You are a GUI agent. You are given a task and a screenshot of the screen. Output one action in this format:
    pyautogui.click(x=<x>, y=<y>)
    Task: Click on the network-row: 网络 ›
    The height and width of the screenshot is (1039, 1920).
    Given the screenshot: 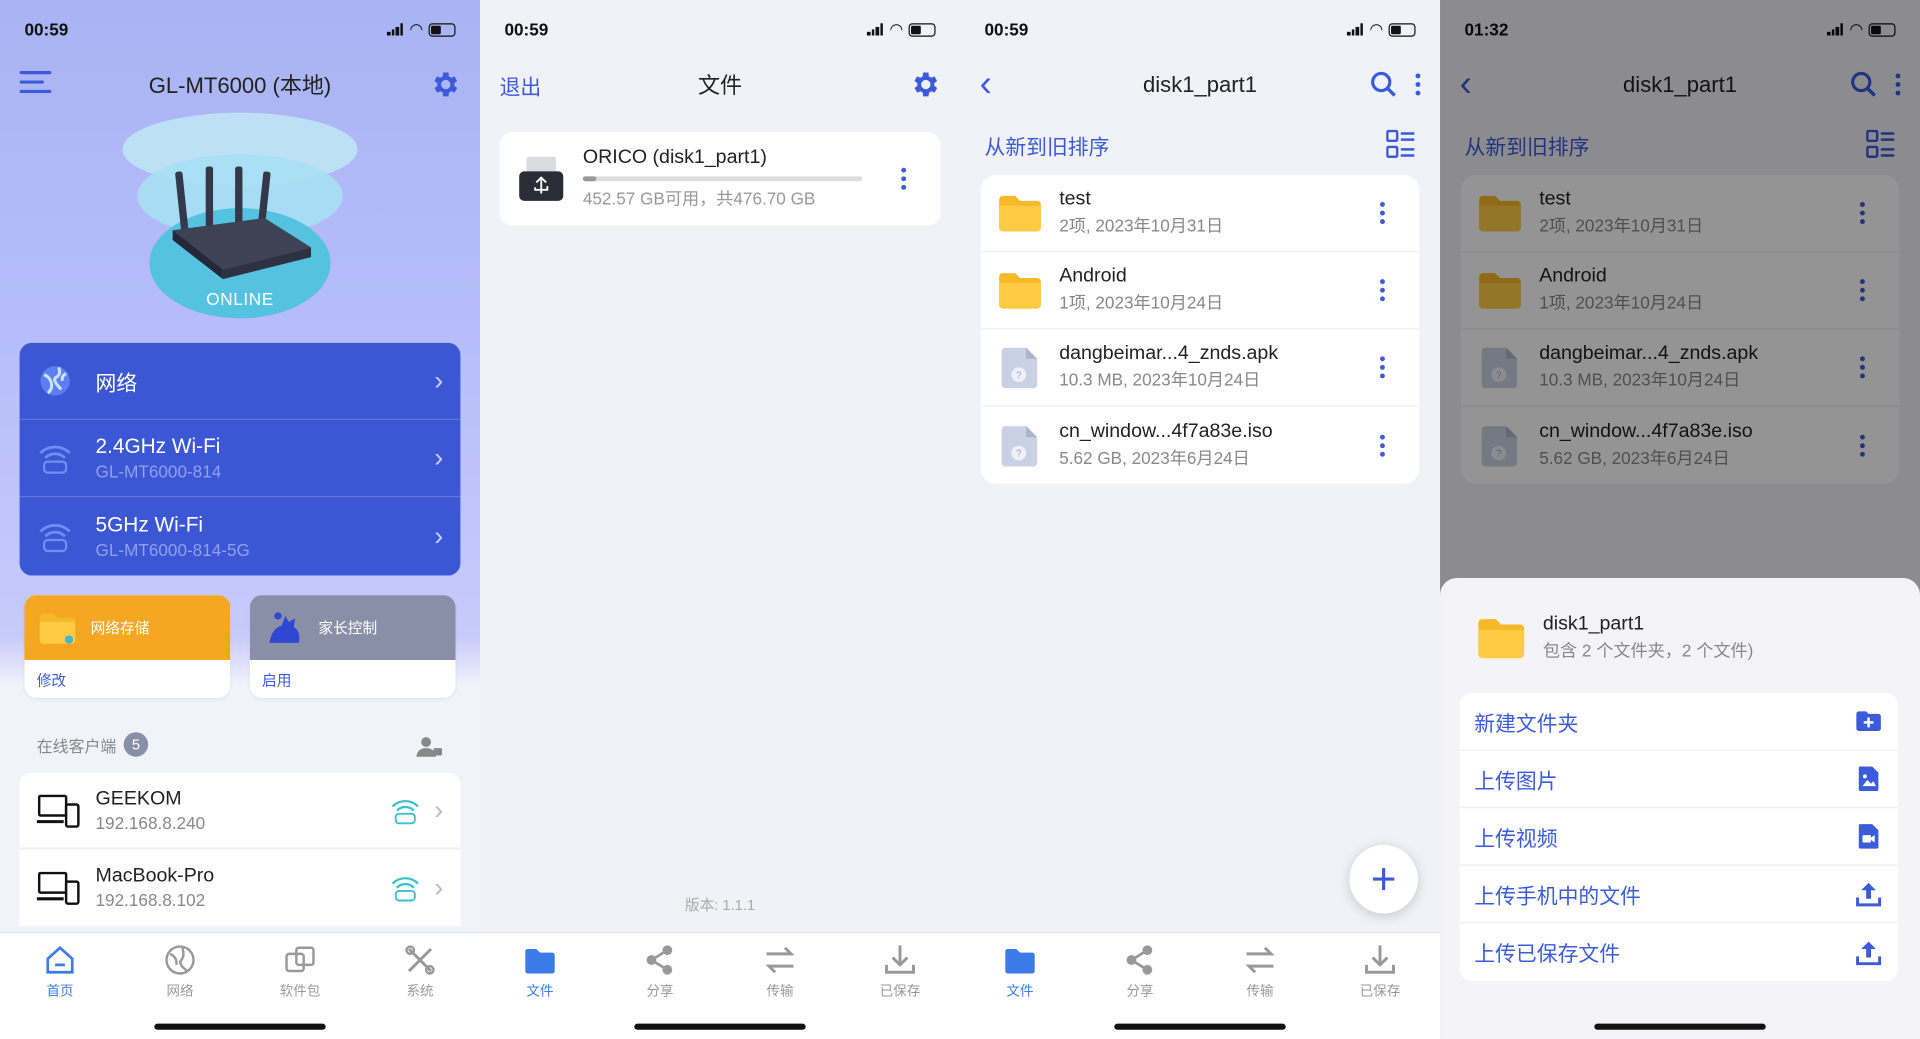 What is the action you would take?
    pyautogui.click(x=240, y=382)
    